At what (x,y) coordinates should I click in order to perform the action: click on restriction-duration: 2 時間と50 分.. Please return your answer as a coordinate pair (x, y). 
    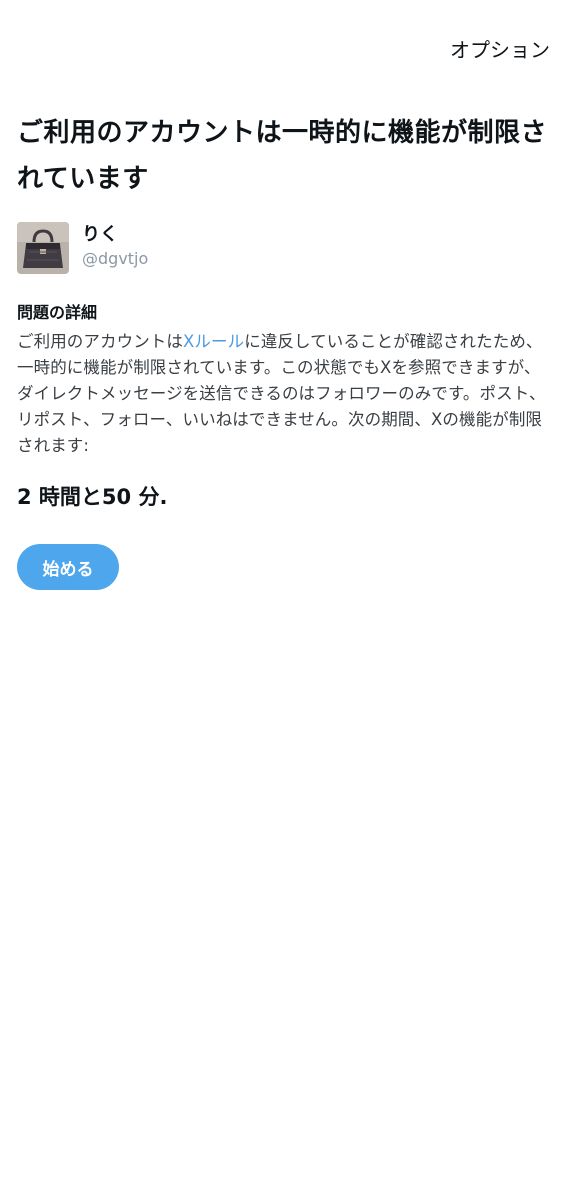
    Looking at the image, I should click on (92, 497).